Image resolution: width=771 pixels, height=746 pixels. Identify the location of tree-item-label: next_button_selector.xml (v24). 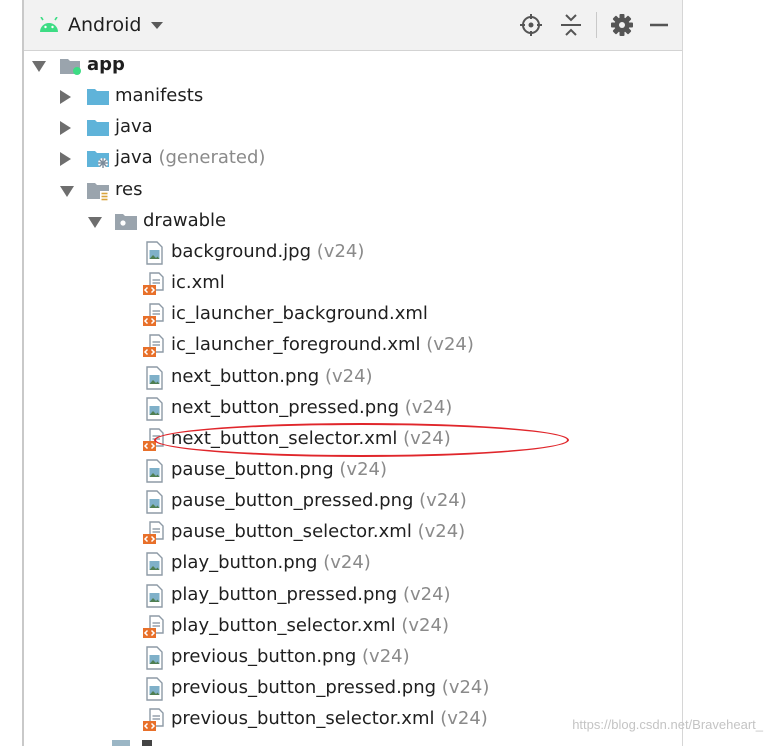
(311, 439).